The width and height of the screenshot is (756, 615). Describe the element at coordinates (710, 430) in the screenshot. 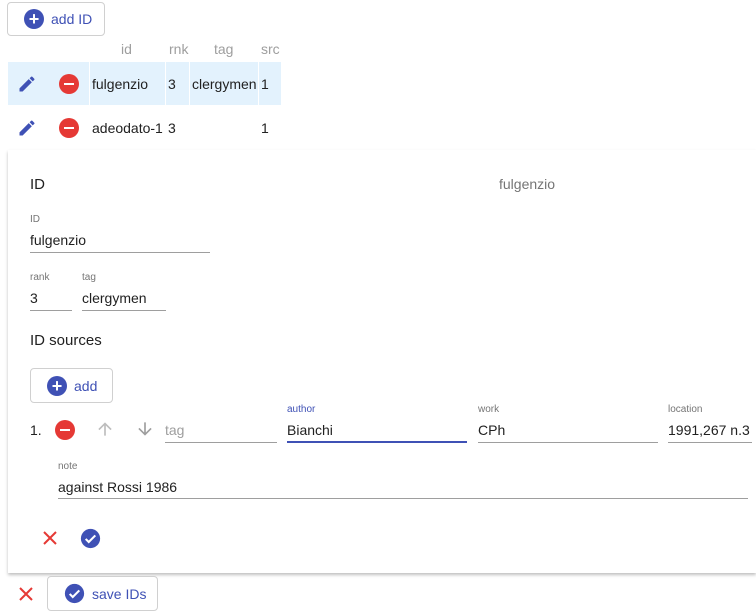

I see `location-input: 1991,267 n.3` at that location.